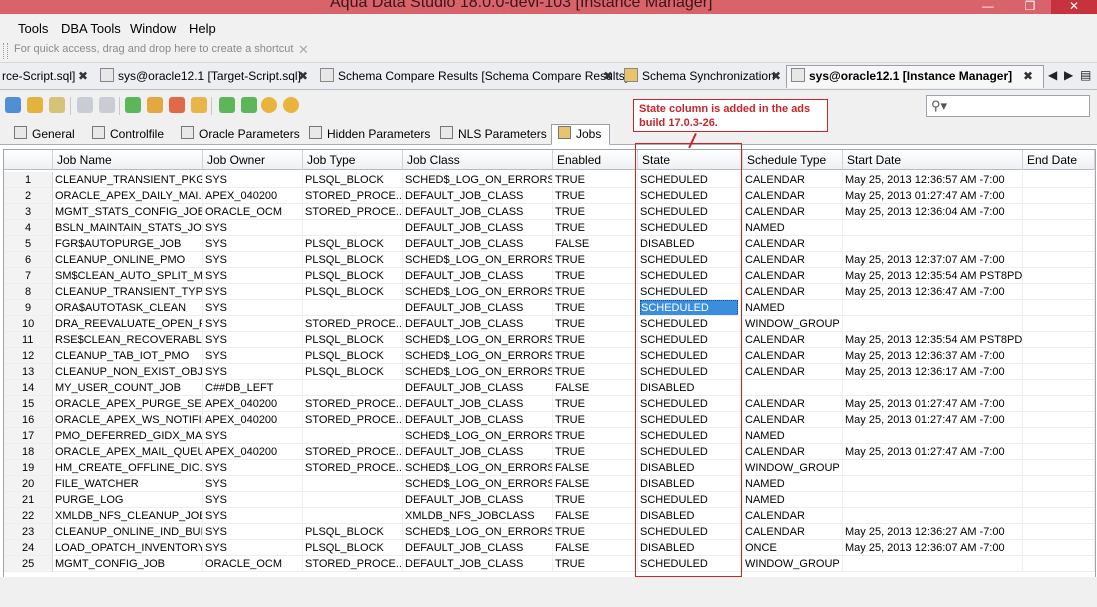 The width and height of the screenshot is (1097, 607). I want to click on column-header-row-number, so click(28, 160).